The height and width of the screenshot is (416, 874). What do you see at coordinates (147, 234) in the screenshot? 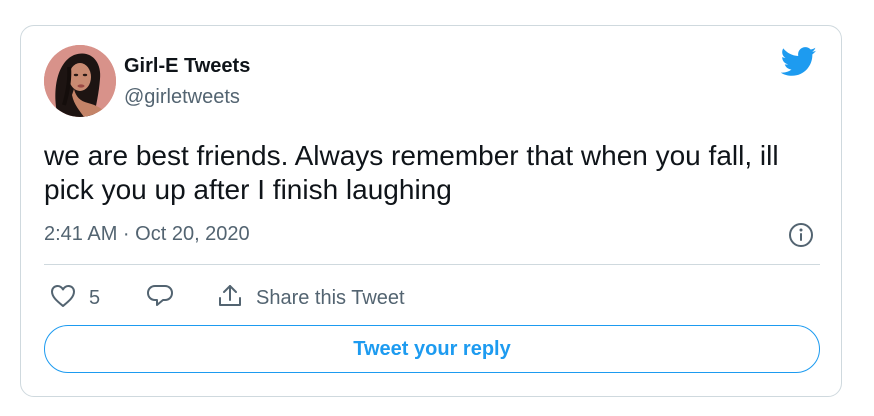
I see `tweet-timestamp: 2:41 AM · Oct 20, 2020` at bounding box center [147, 234].